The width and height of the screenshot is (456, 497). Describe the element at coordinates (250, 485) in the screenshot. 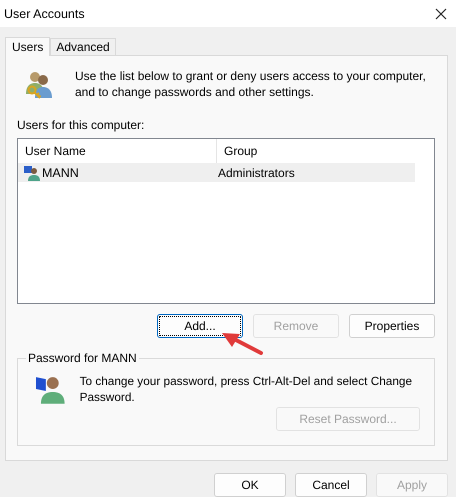

I see `dialog-button: OK` at that location.